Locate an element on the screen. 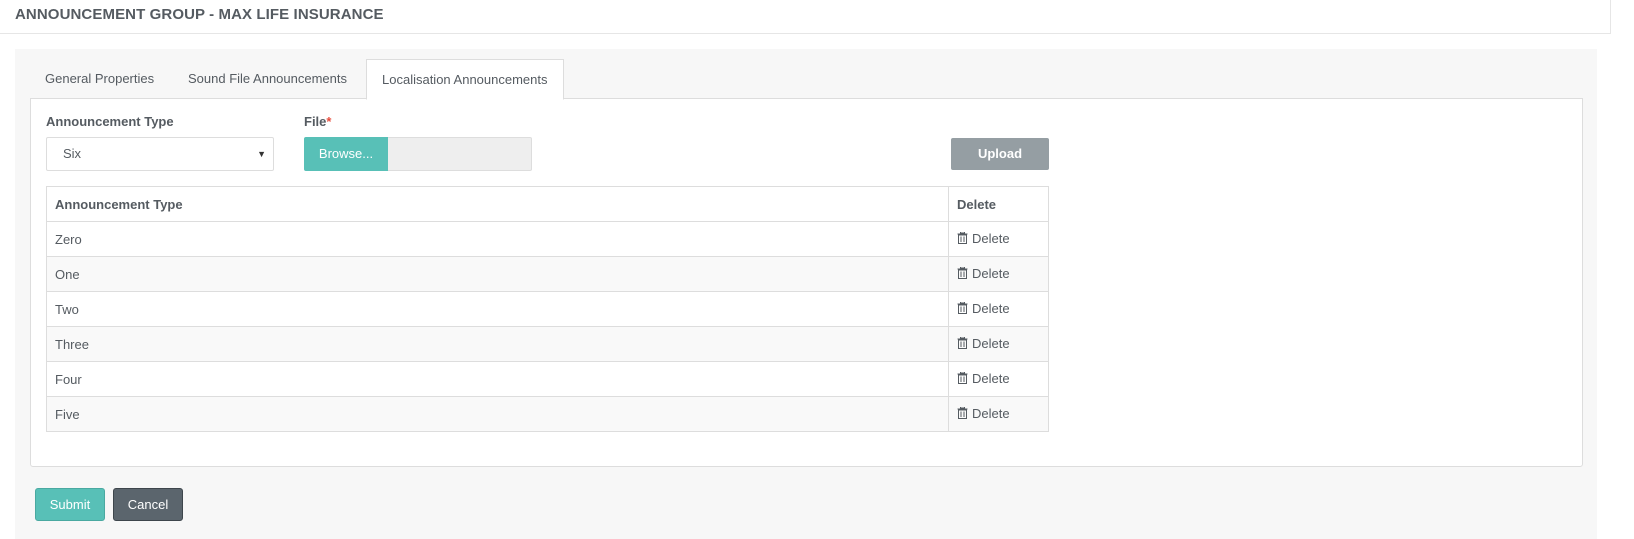 The height and width of the screenshot is (539, 1634). announcement-type-select: Six ▼ is located at coordinates (160, 154).